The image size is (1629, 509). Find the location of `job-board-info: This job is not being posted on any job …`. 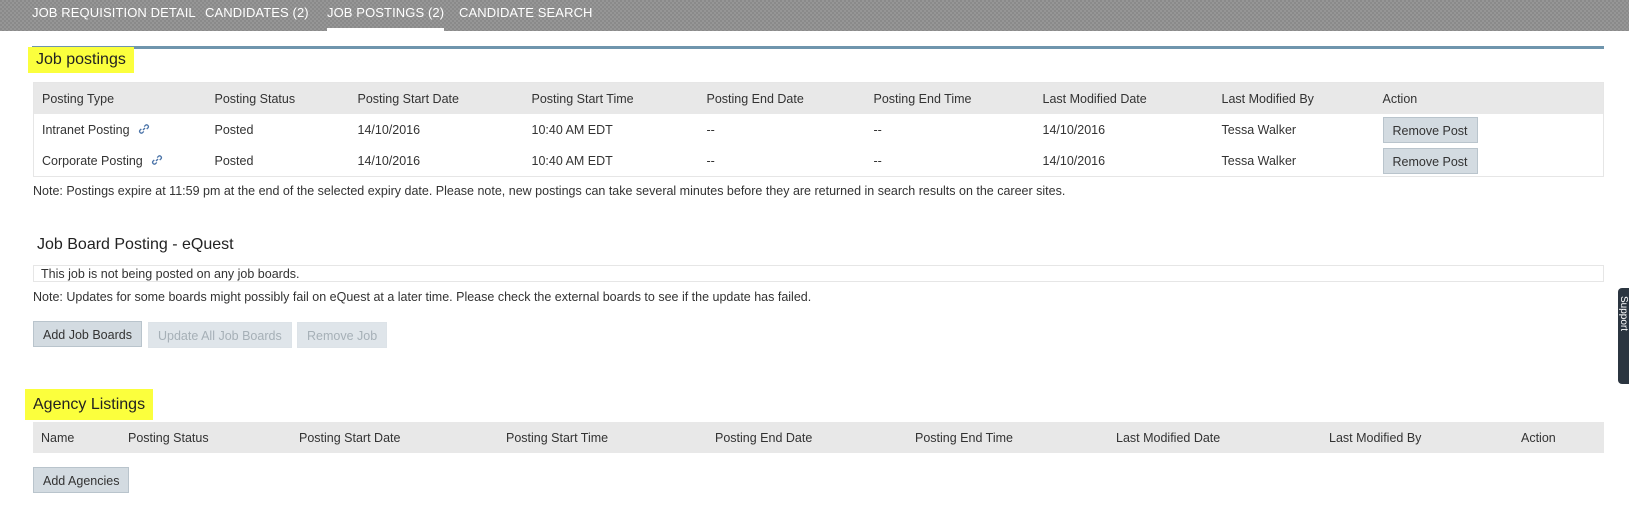

job-board-info: This job is not being posted on any job … is located at coordinates (818, 273).